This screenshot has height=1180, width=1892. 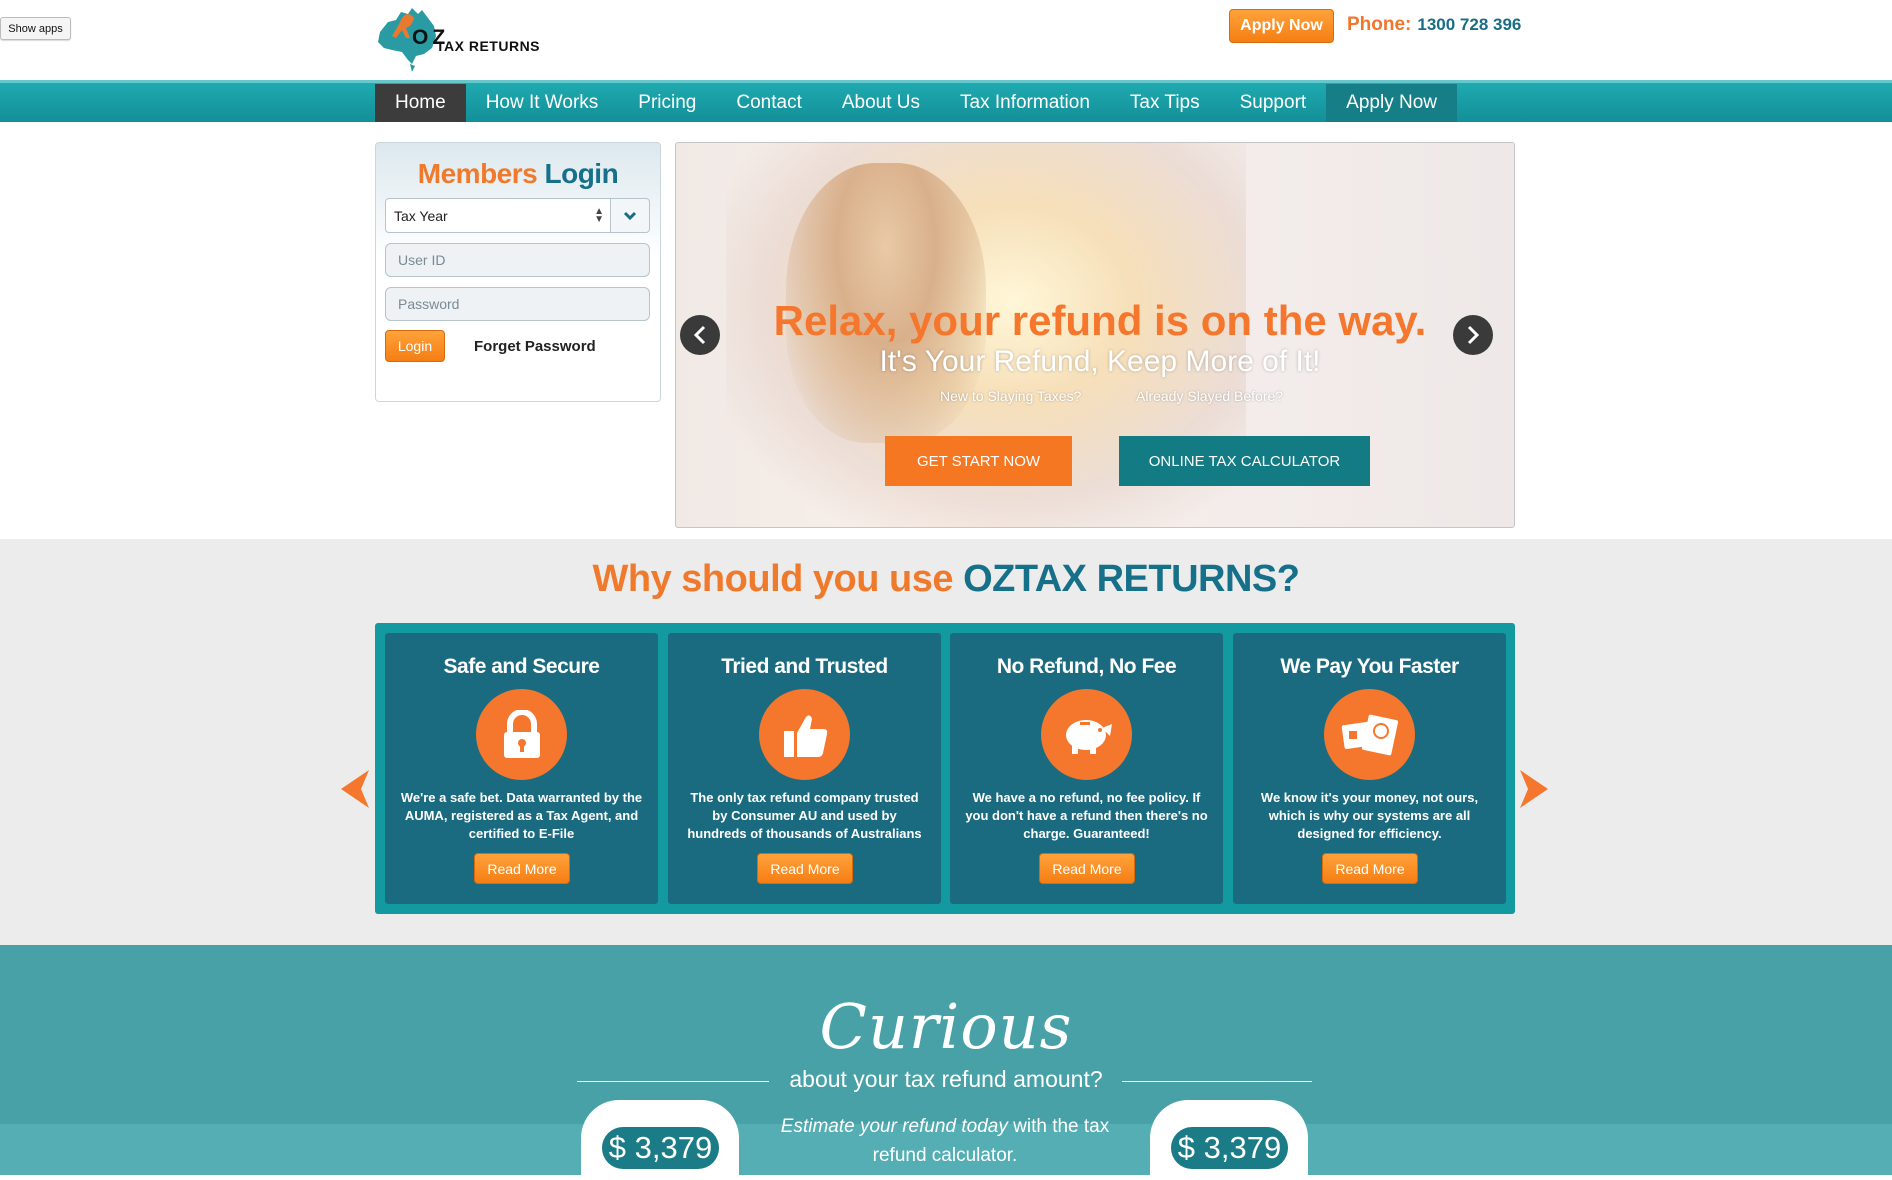 What do you see at coordinates (881, 103) in the screenshot?
I see `nav-item-about-us: About Us` at bounding box center [881, 103].